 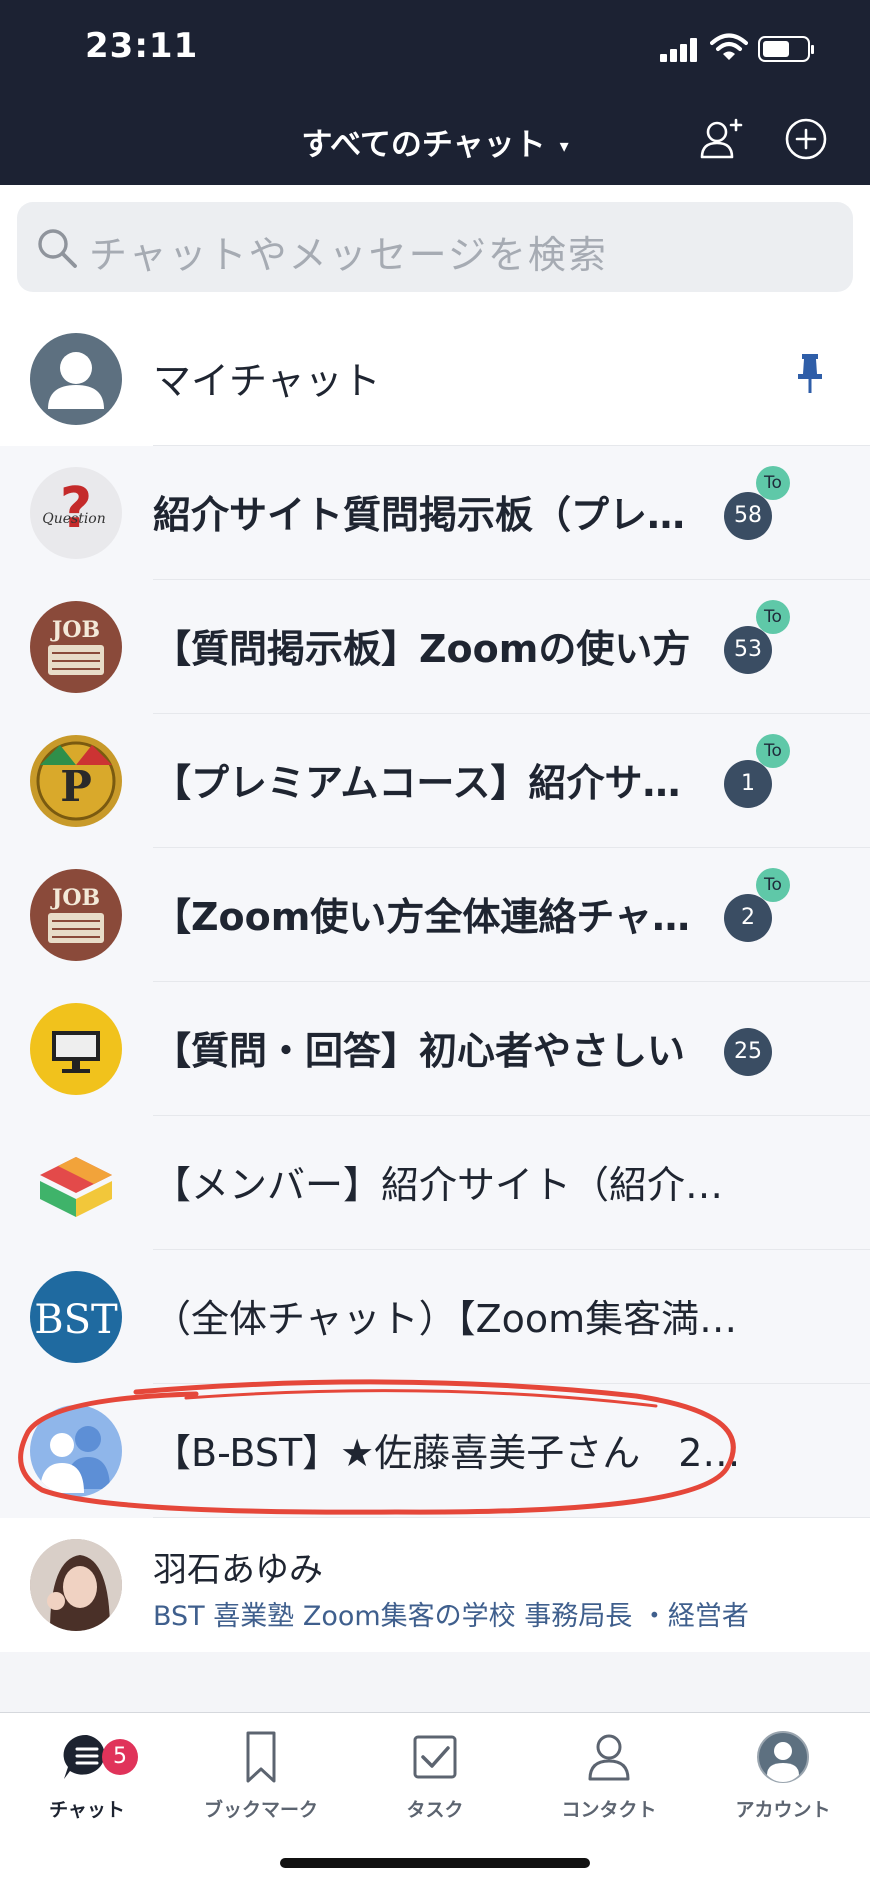 I want to click on chat-name: 羽石あゆみ, so click(x=238, y=1570).